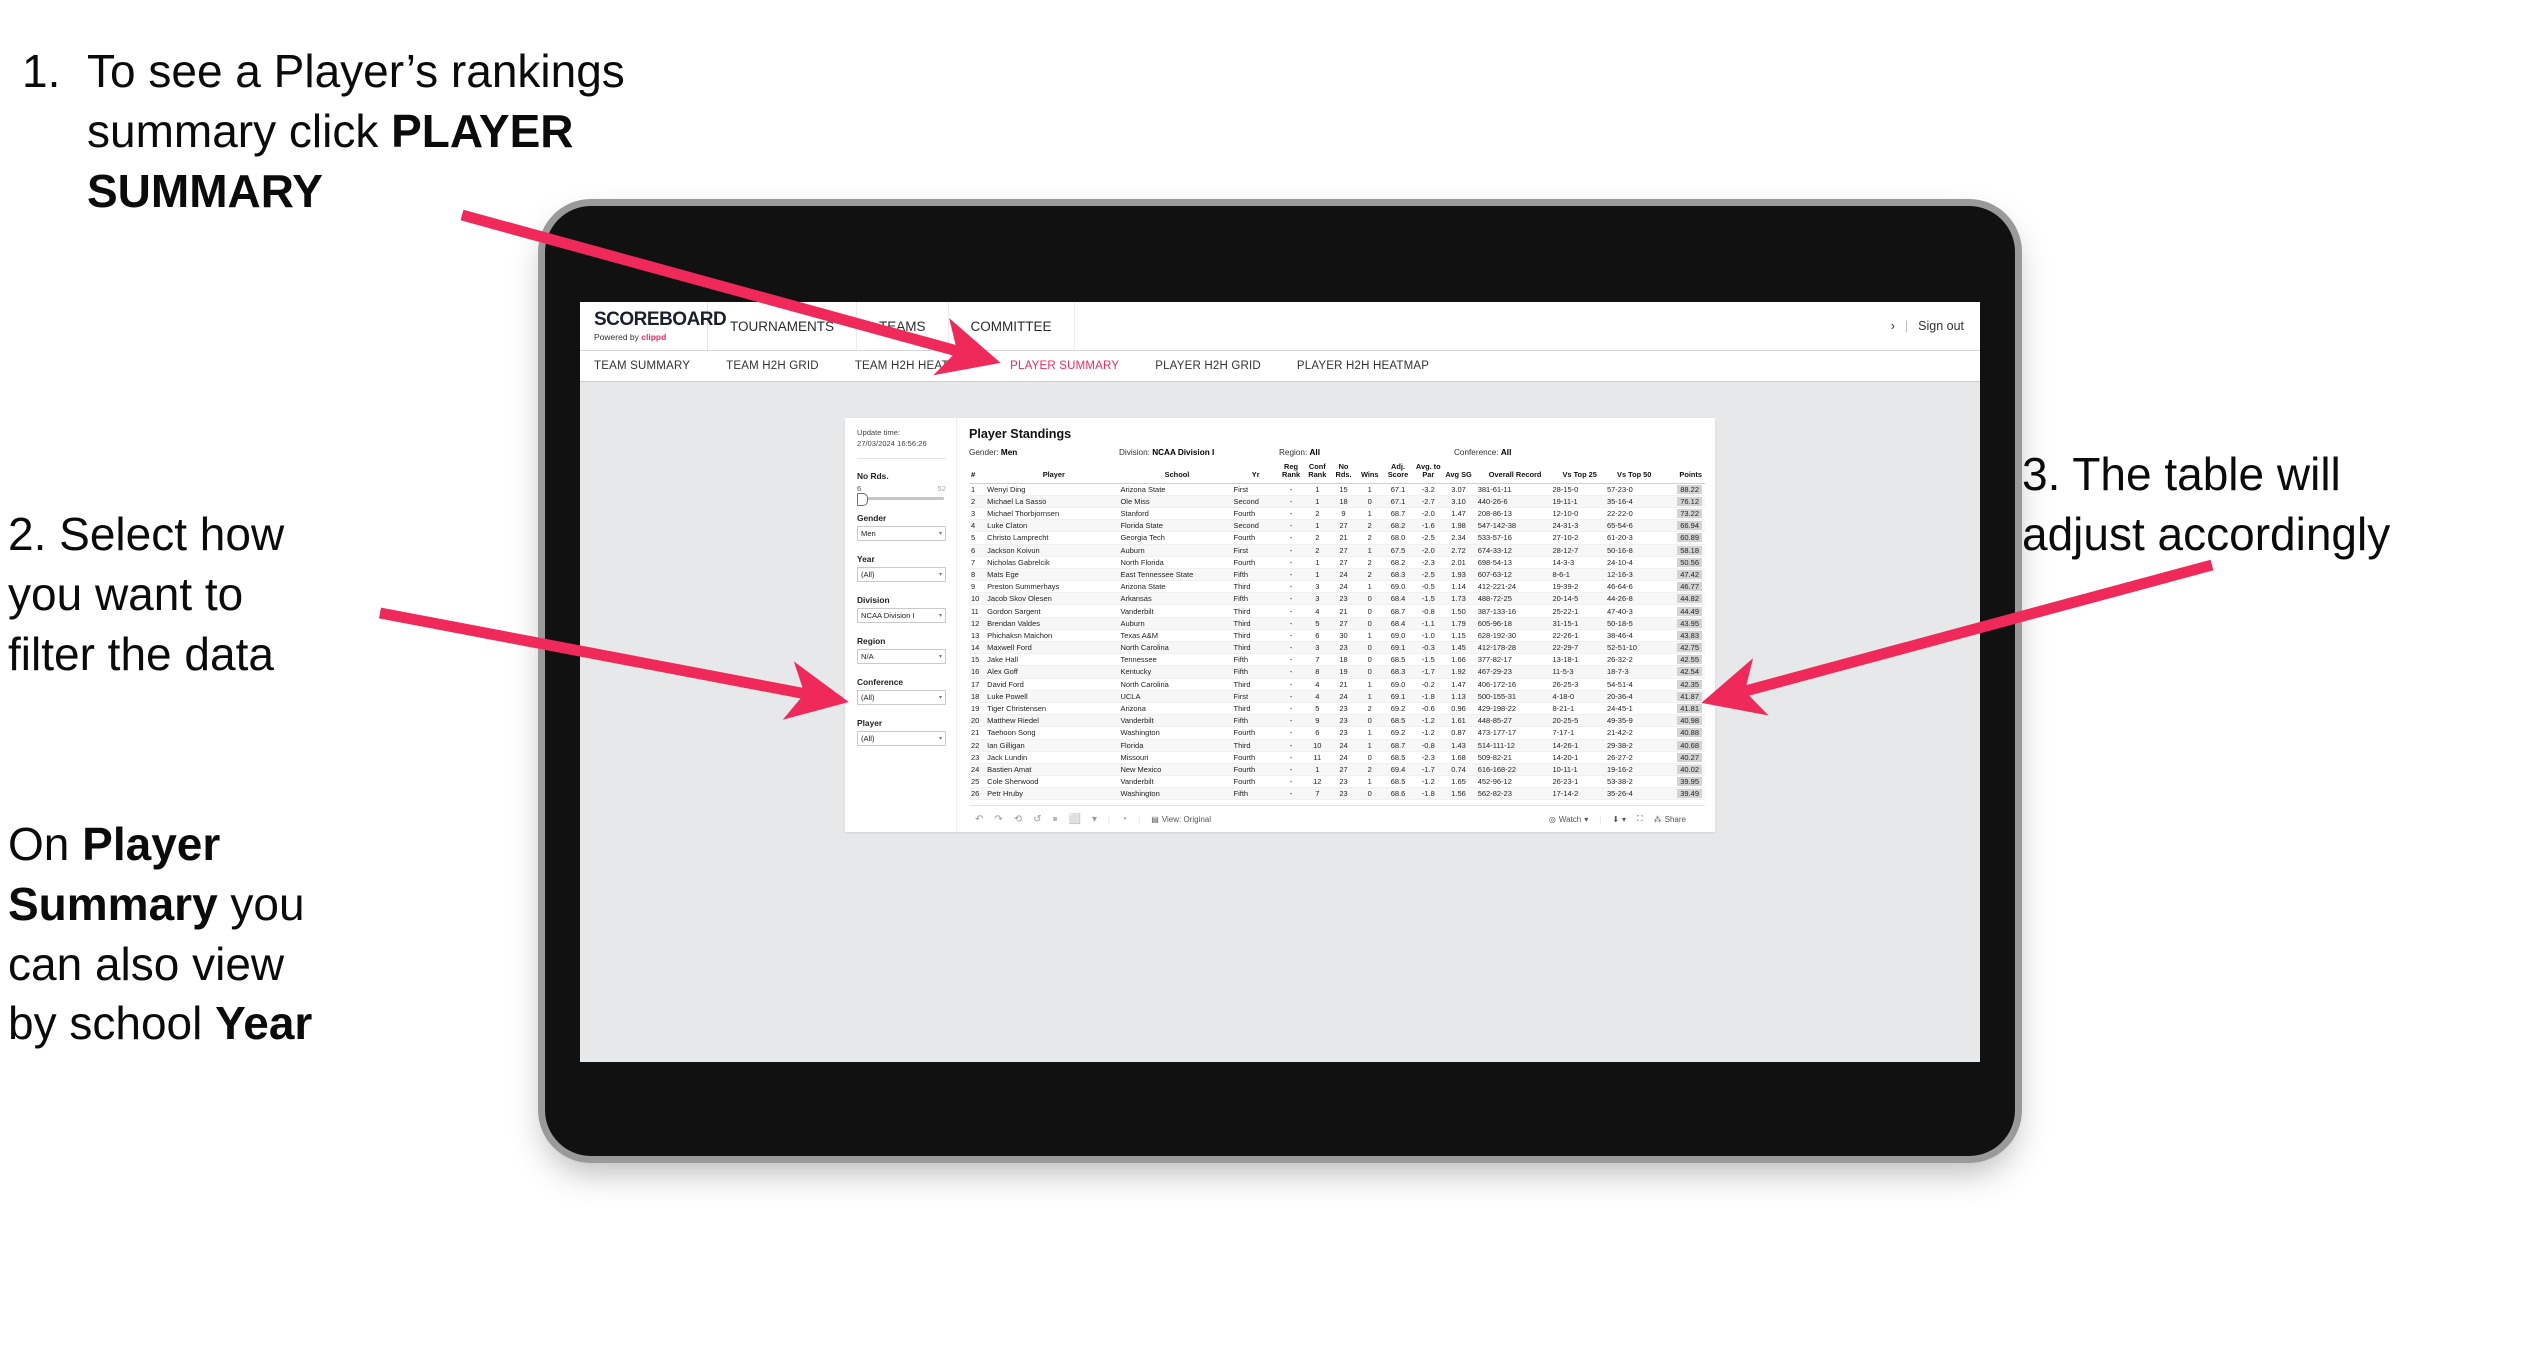  I want to click on share-icon: ⁂, so click(1657, 819).